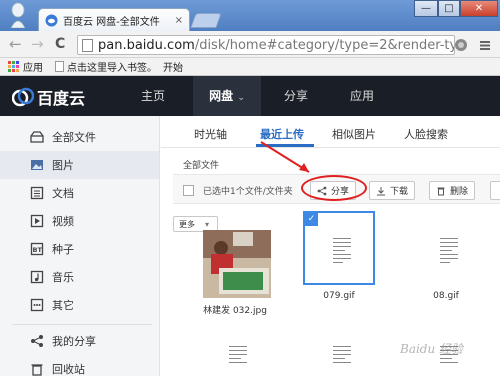 This screenshot has height=392, width=500. I want to click on start-link: 开始, so click(173, 66).